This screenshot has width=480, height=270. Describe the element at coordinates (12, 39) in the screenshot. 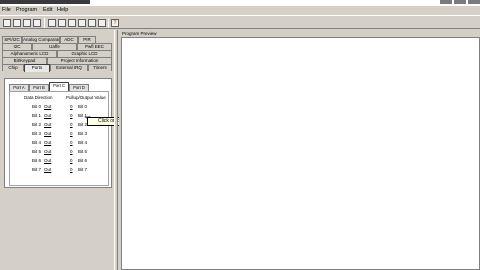

I see `tab-spi-i2c: SPI/I2C` at that location.